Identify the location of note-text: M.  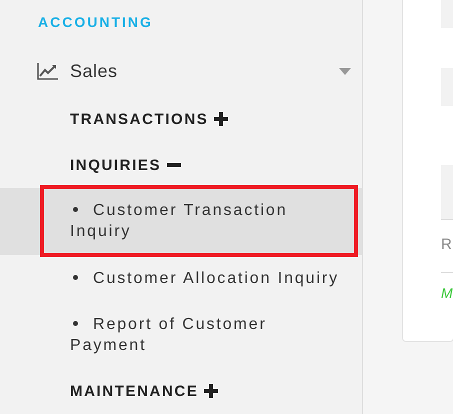
(447, 292).